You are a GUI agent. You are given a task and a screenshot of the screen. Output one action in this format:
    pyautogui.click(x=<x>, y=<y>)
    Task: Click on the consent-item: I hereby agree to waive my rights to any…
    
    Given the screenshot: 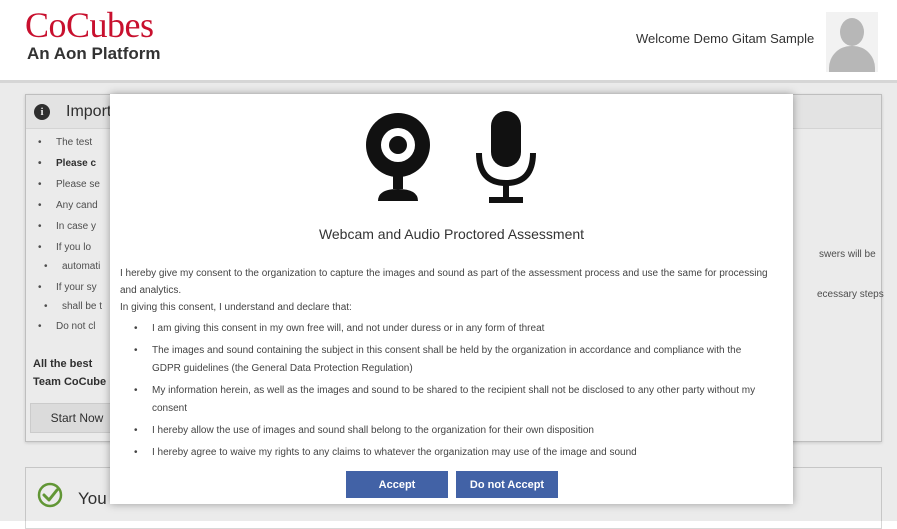 What is the action you would take?
    pyautogui.click(x=453, y=453)
    